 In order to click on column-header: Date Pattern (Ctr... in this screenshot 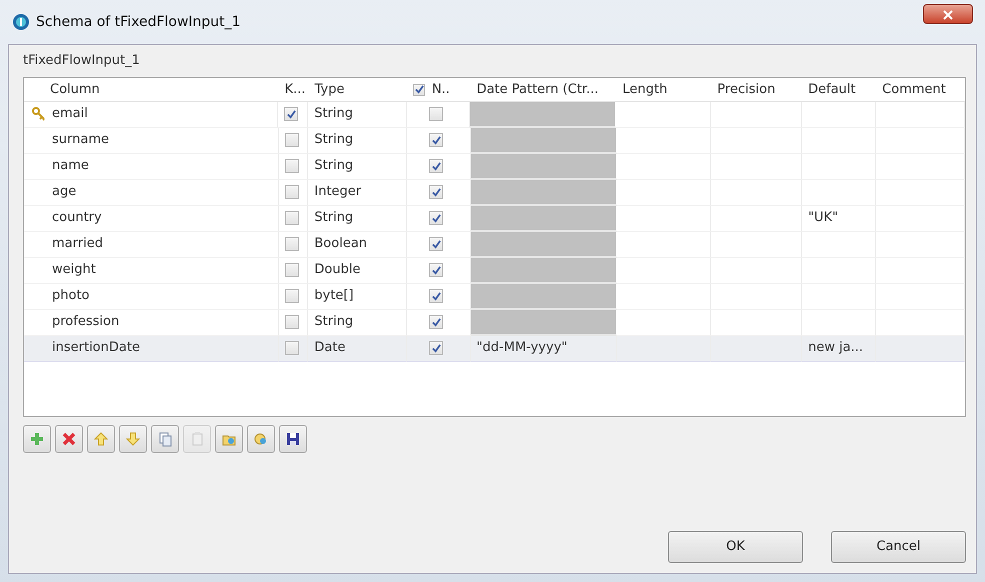, I will do `click(537, 89)`.